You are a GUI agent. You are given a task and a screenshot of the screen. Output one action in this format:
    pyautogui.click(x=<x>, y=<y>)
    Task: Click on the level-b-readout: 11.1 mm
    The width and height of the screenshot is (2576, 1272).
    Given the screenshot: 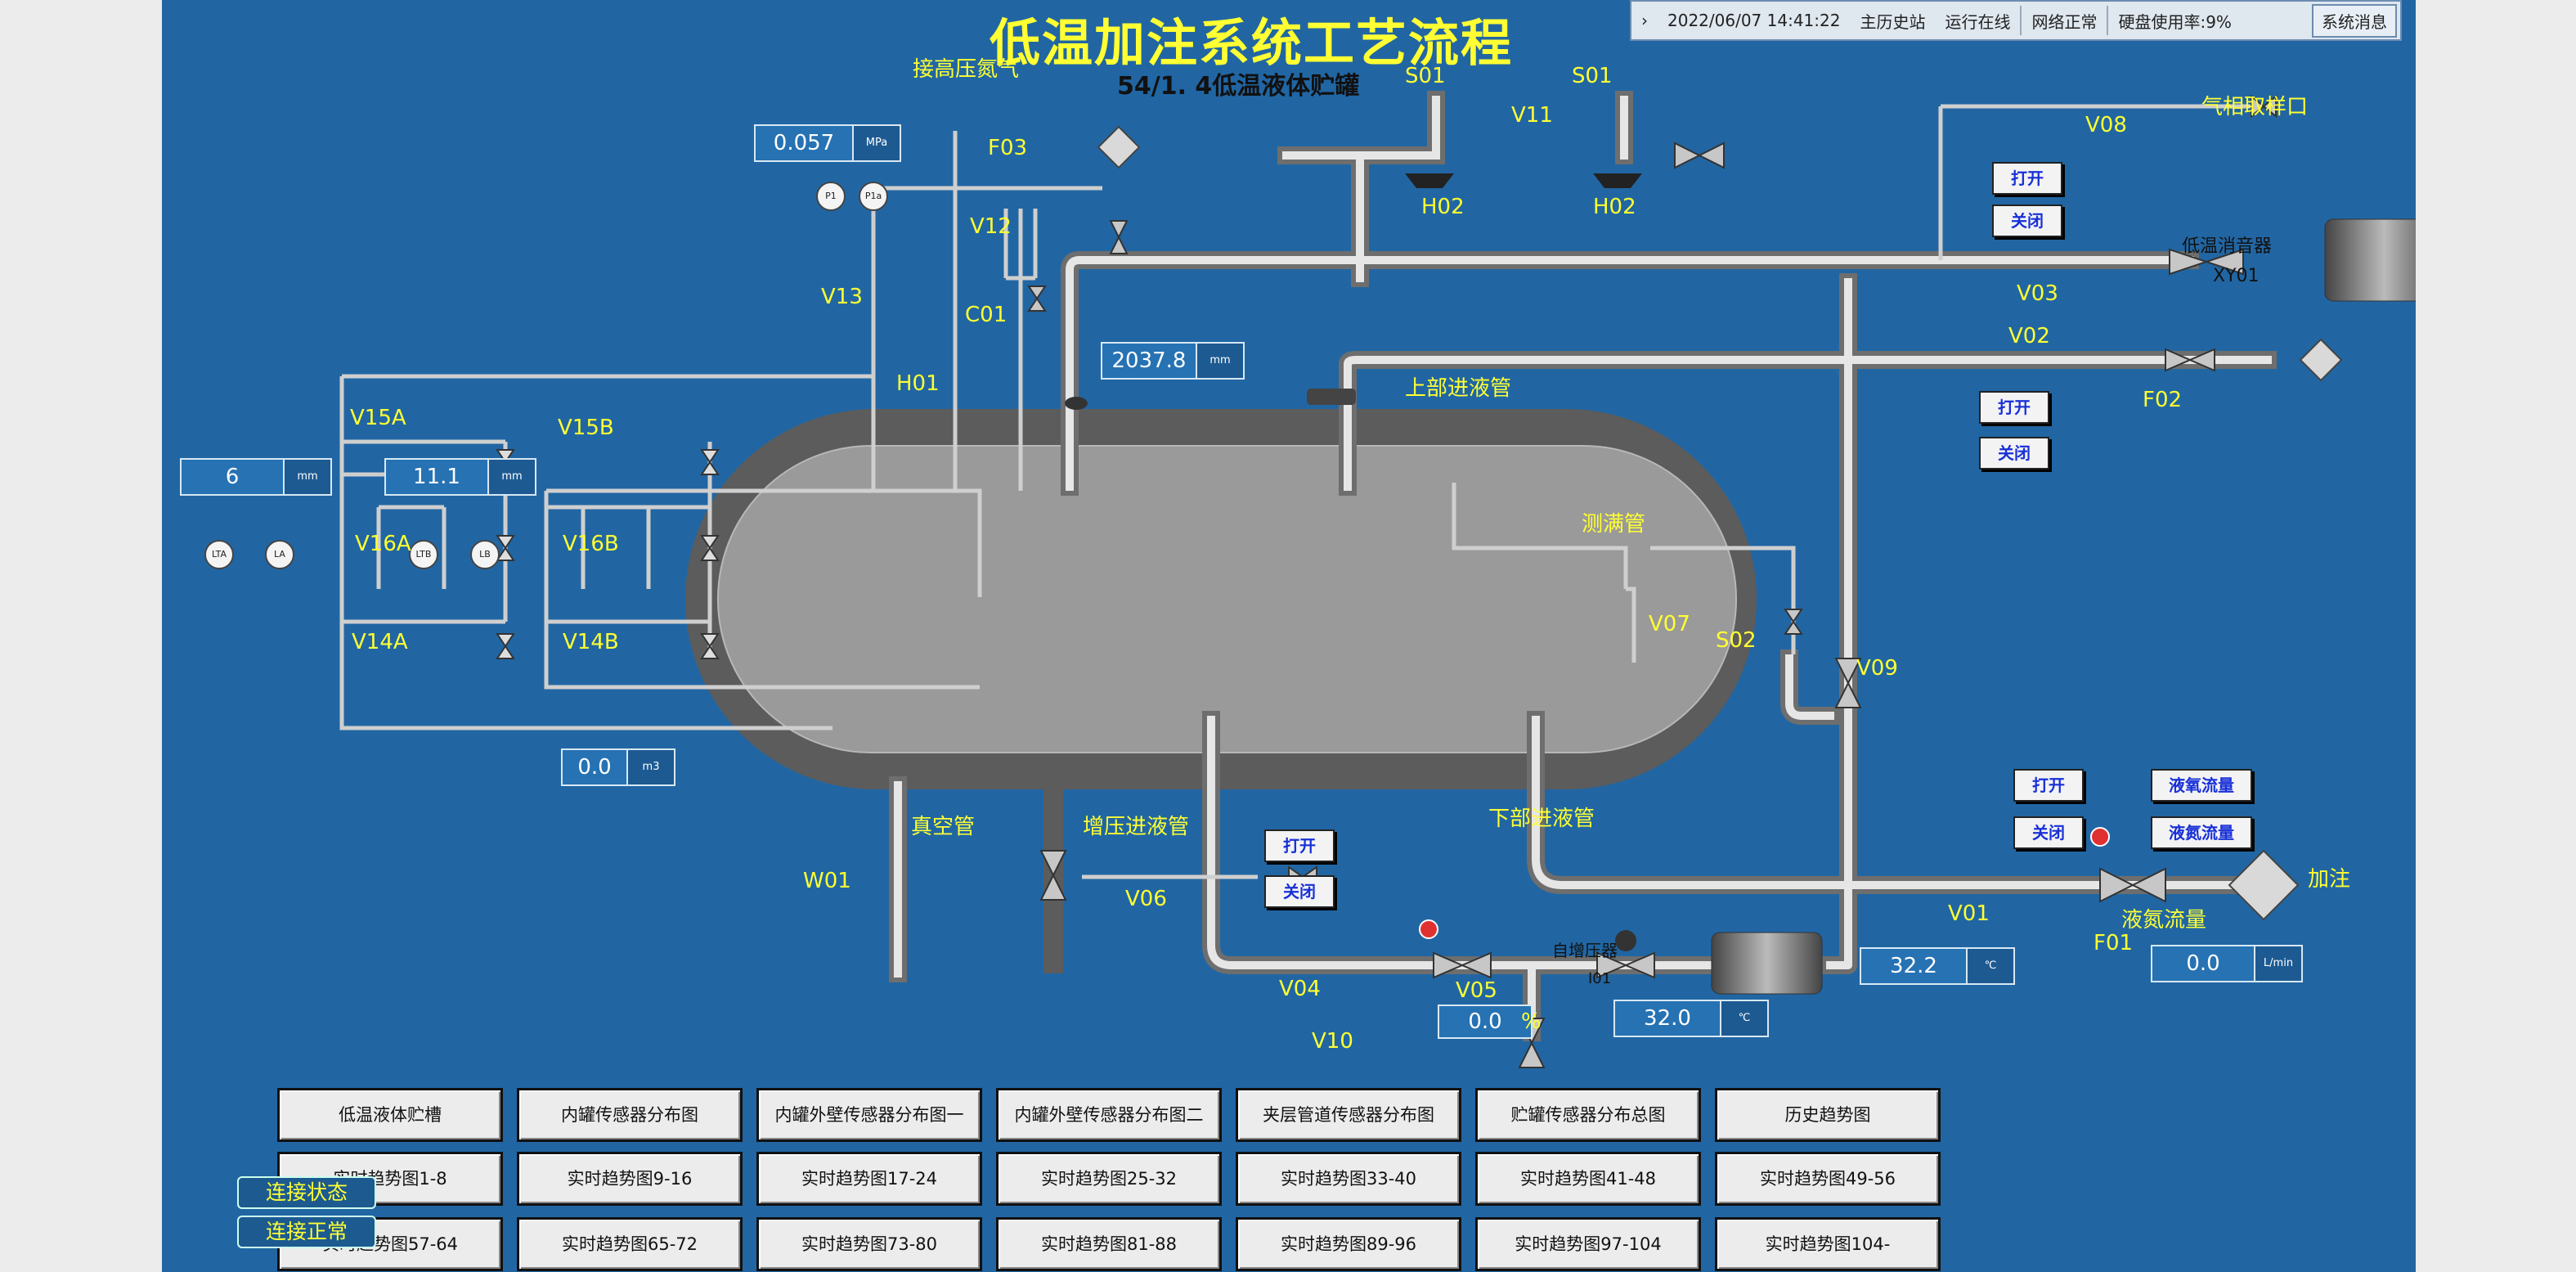 What is the action you would take?
    pyautogui.click(x=460, y=477)
    